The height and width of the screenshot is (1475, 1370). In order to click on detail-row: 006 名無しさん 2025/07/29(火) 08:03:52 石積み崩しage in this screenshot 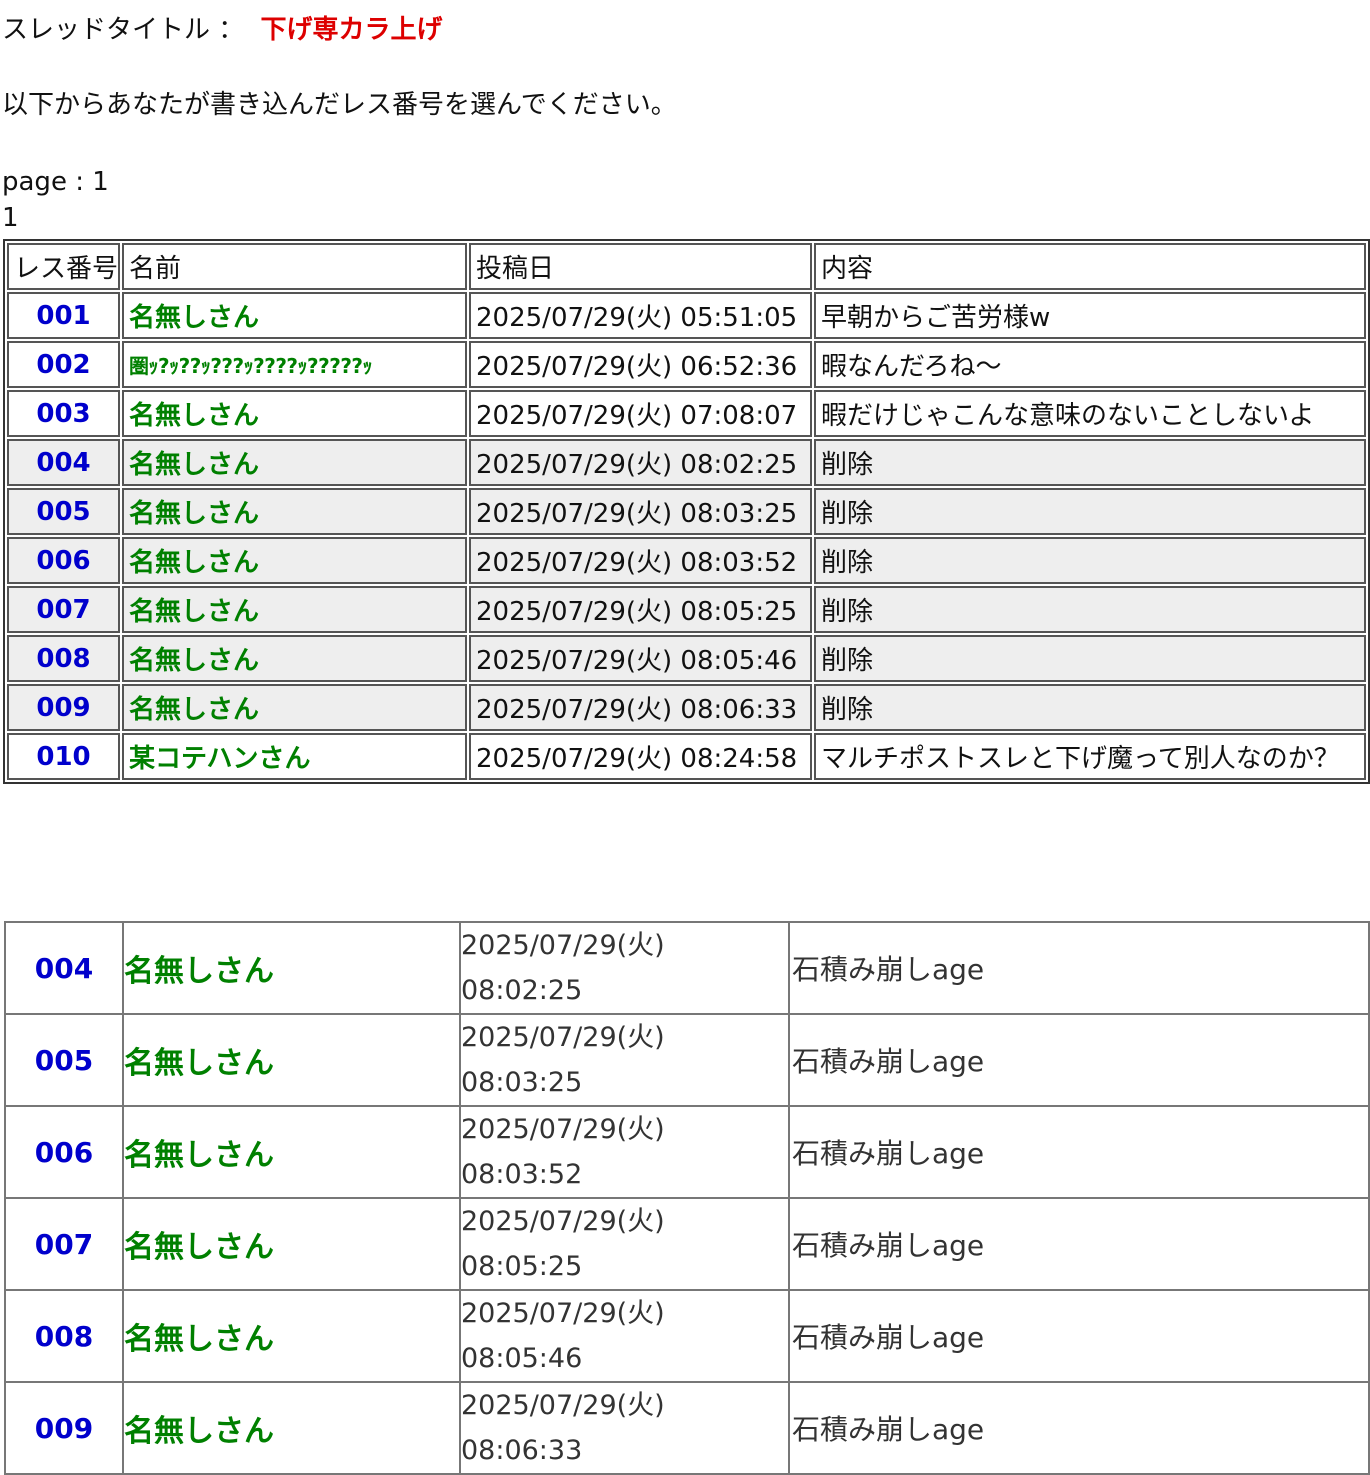, I will do `click(688, 1153)`.